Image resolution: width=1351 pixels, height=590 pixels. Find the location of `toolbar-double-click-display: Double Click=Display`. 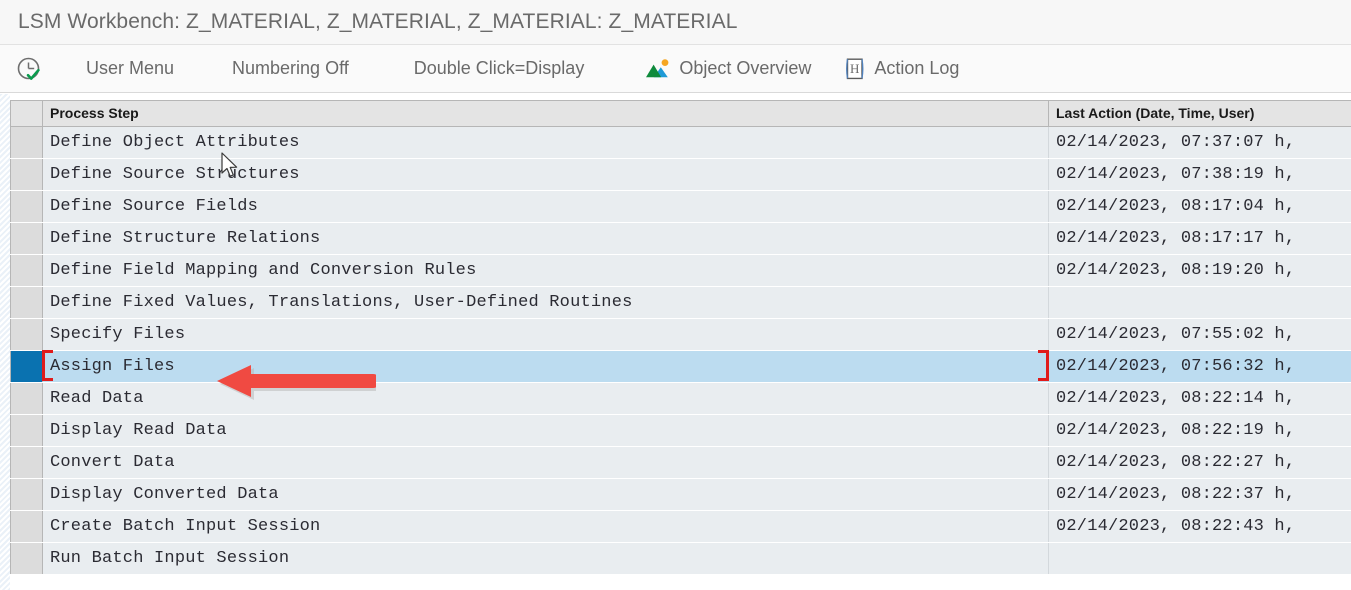

toolbar-double-click-display: Double Click=Display is located at coordinates (499, 68).